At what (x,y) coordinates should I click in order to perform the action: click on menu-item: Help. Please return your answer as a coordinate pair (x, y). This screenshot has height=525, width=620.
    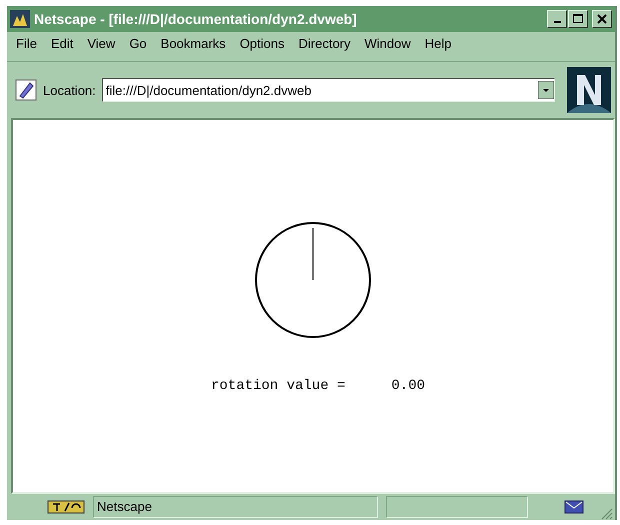
    Looking at the image, I should click on (438, 43).